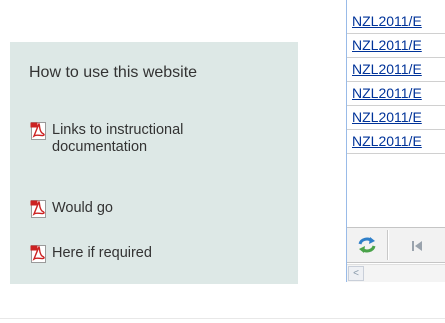 The width and height of the screenshot is (445, 323). I want to click on help-link-label: Would go, so click(82, 208).